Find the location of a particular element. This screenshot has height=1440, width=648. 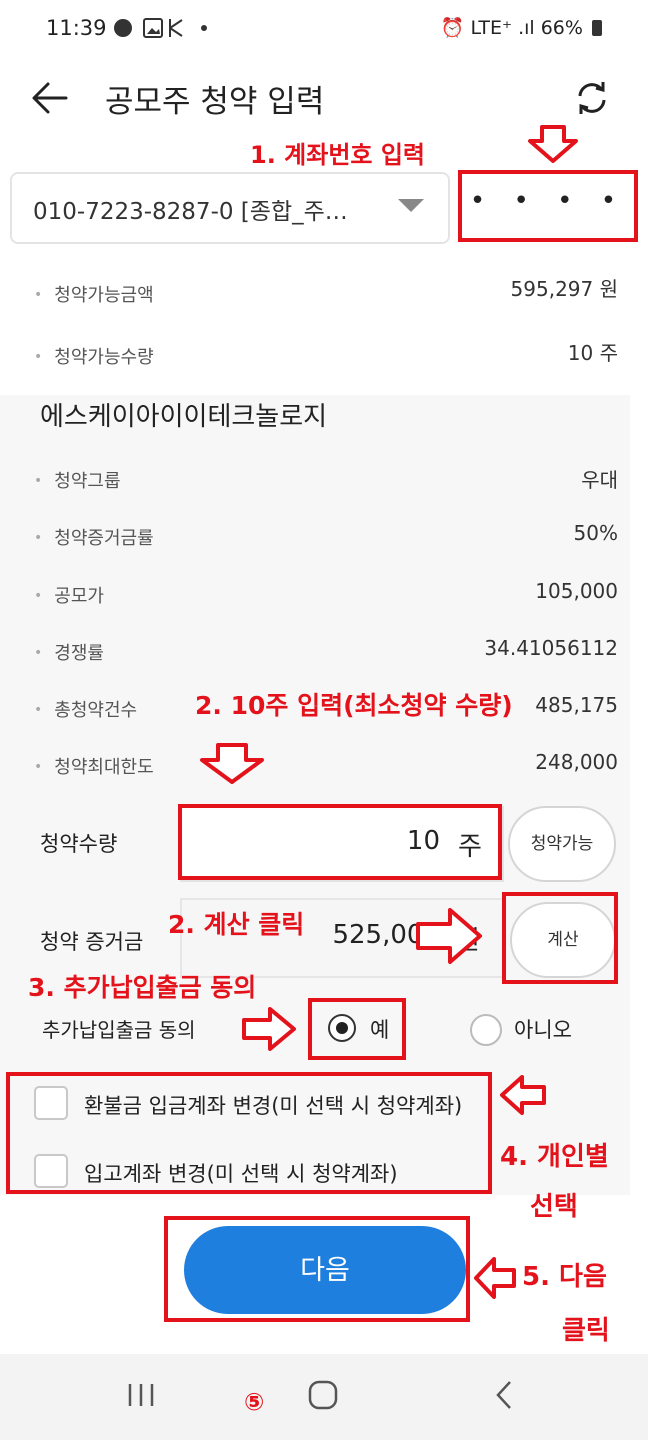

annotation-step4-line2: 선택 is located at coordinates (554, 1207).